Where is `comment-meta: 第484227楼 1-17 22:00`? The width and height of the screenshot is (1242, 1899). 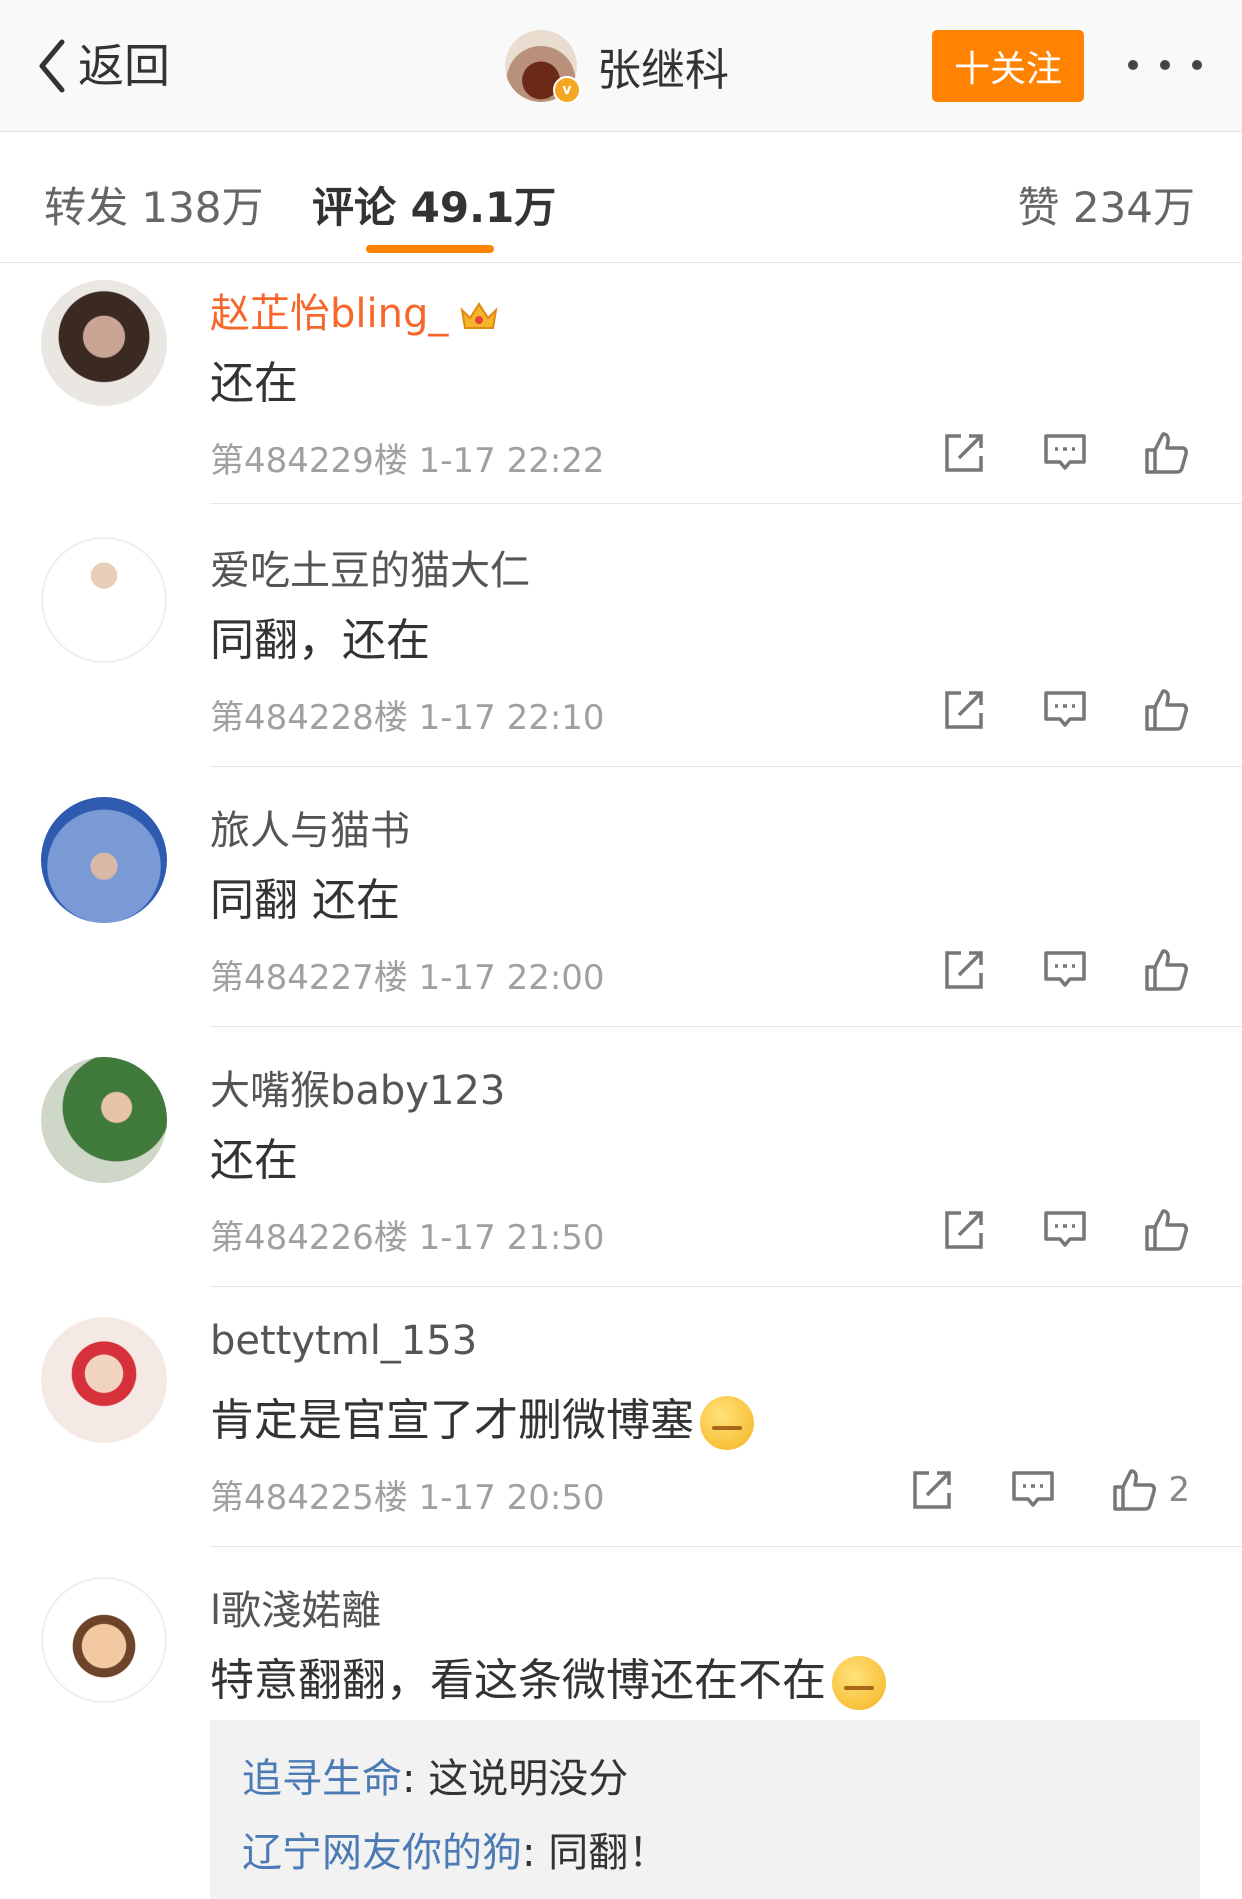
comment-meta: 第484227楼 1-17 22:00 is located at coordinates (407, 978).